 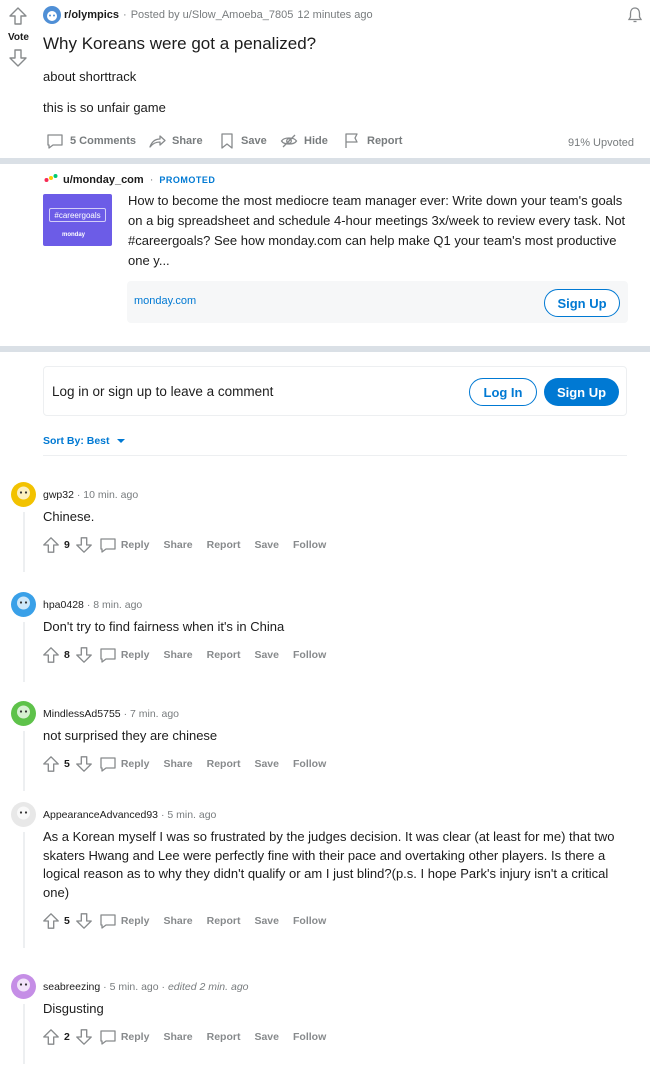 What do you see at coordinates (100, 815) in the screenshot?
I see `comment-username: AppearanceAdvanced93` at bounding box center [100, 815].